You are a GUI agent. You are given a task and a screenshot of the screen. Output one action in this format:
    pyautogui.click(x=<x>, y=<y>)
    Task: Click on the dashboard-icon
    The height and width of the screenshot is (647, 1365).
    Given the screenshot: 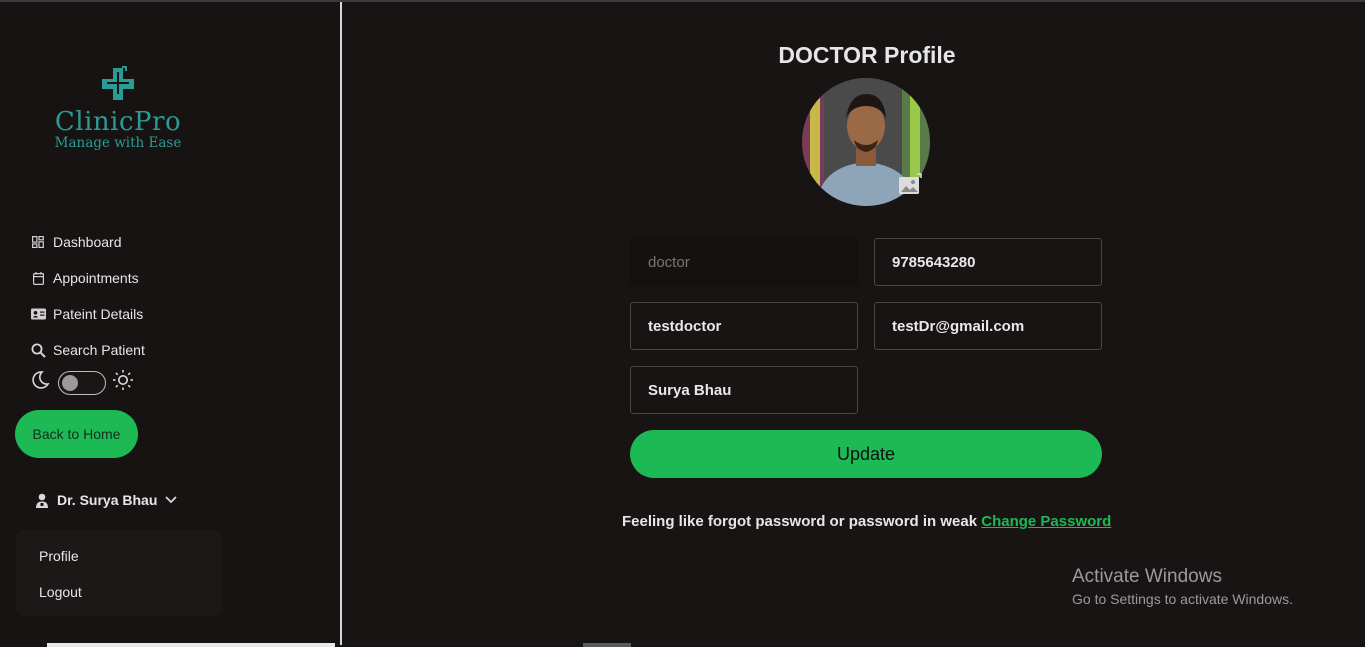 What is the action you would take?
    pyautogui.click(x=38, y=242)
    